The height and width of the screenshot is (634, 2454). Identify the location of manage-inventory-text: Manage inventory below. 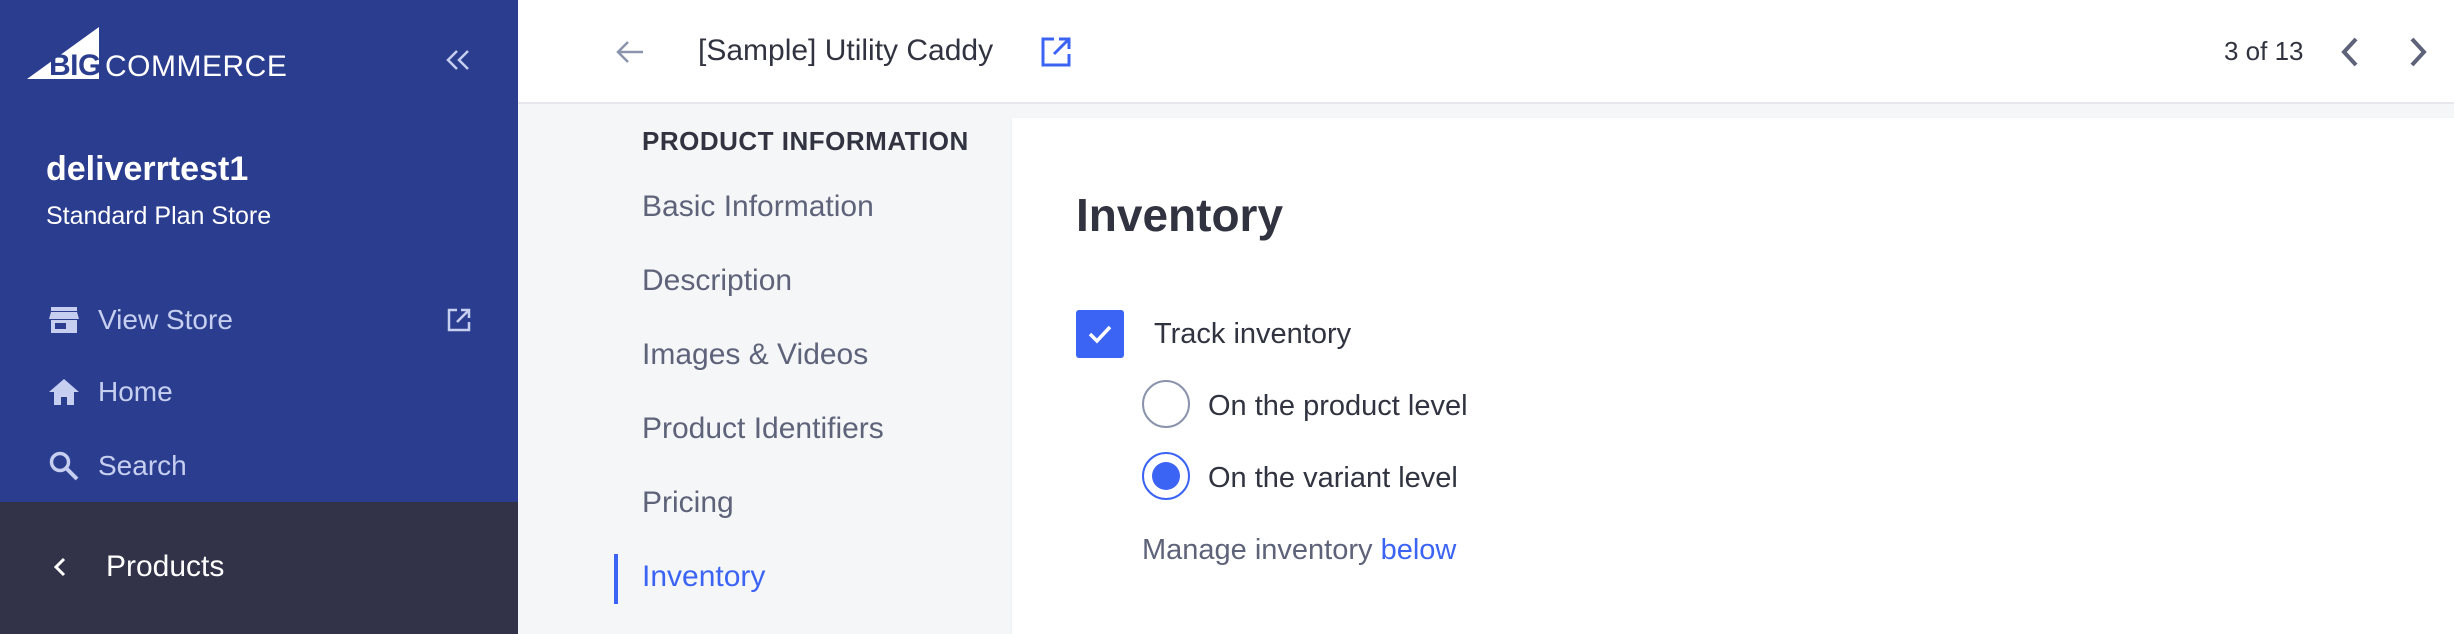
(1299, 550).